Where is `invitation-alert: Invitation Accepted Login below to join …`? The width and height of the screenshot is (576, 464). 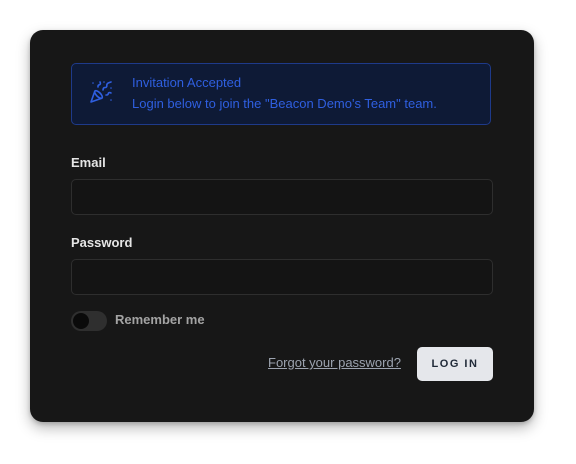
invitation-alert: Invitation Accepted Login below to join … is located at coordinates (281, 94).